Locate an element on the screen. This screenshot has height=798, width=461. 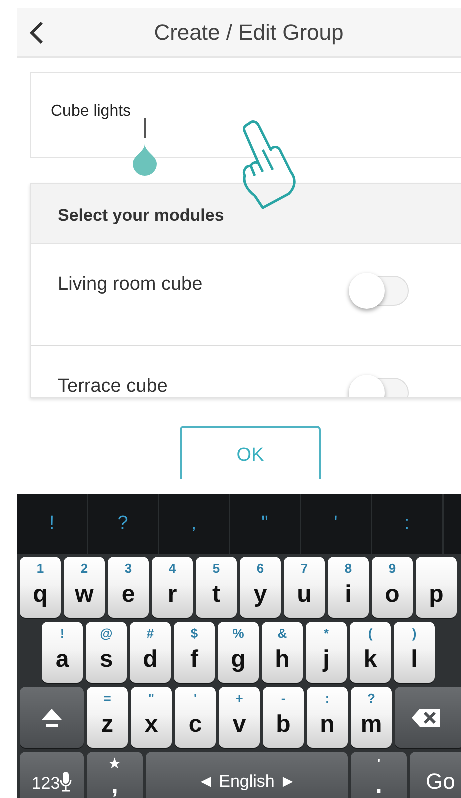
section-header: Select your modules is located at coordinates (246, 214).